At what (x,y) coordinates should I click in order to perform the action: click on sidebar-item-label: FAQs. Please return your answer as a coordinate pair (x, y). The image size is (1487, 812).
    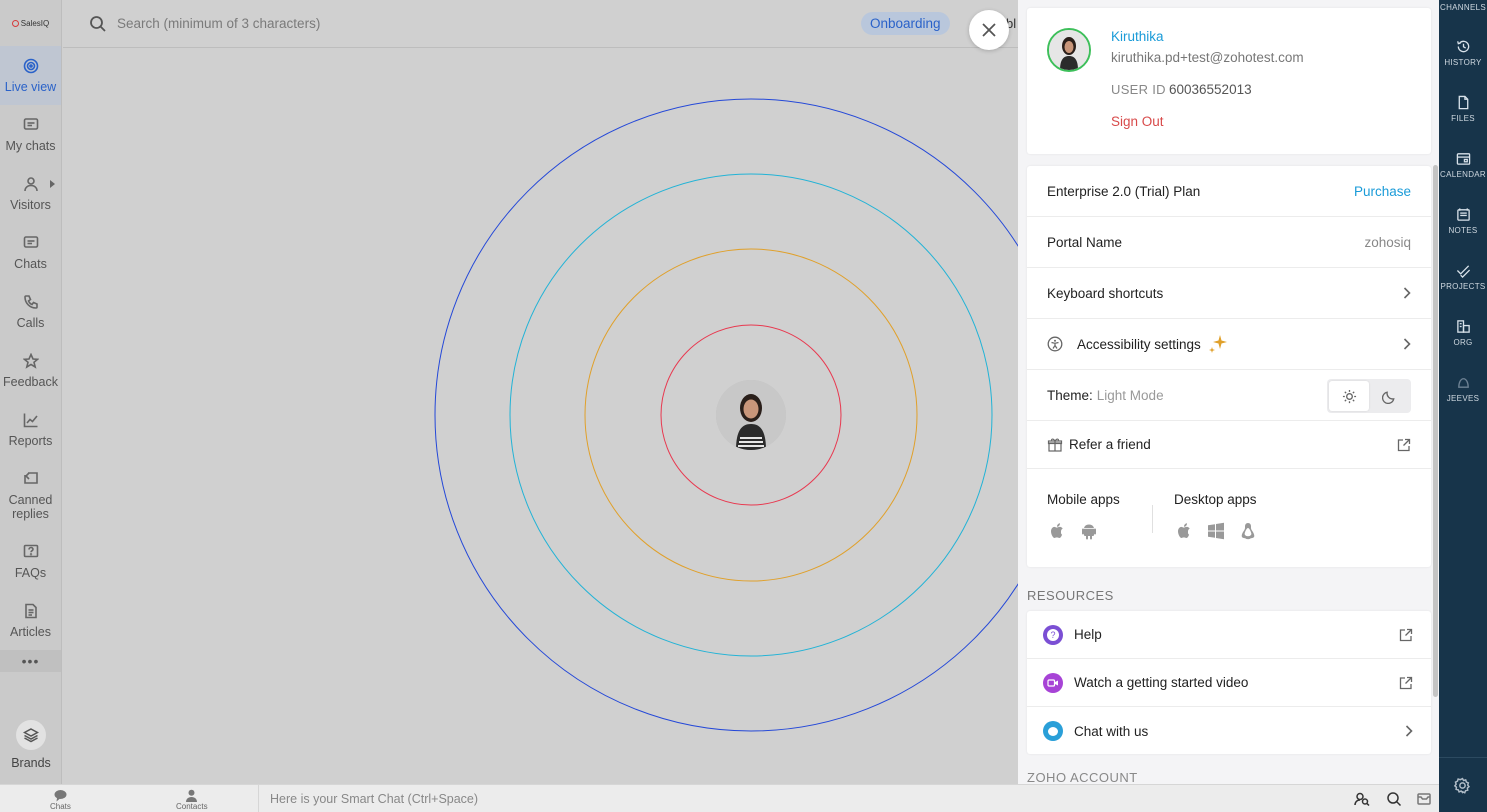
    Looking at the image, I should click on (30, 572).